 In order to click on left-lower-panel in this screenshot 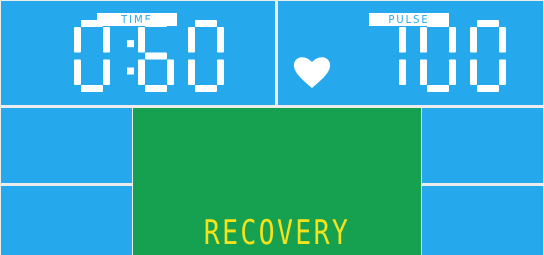, I will do `click(66, 220)`.